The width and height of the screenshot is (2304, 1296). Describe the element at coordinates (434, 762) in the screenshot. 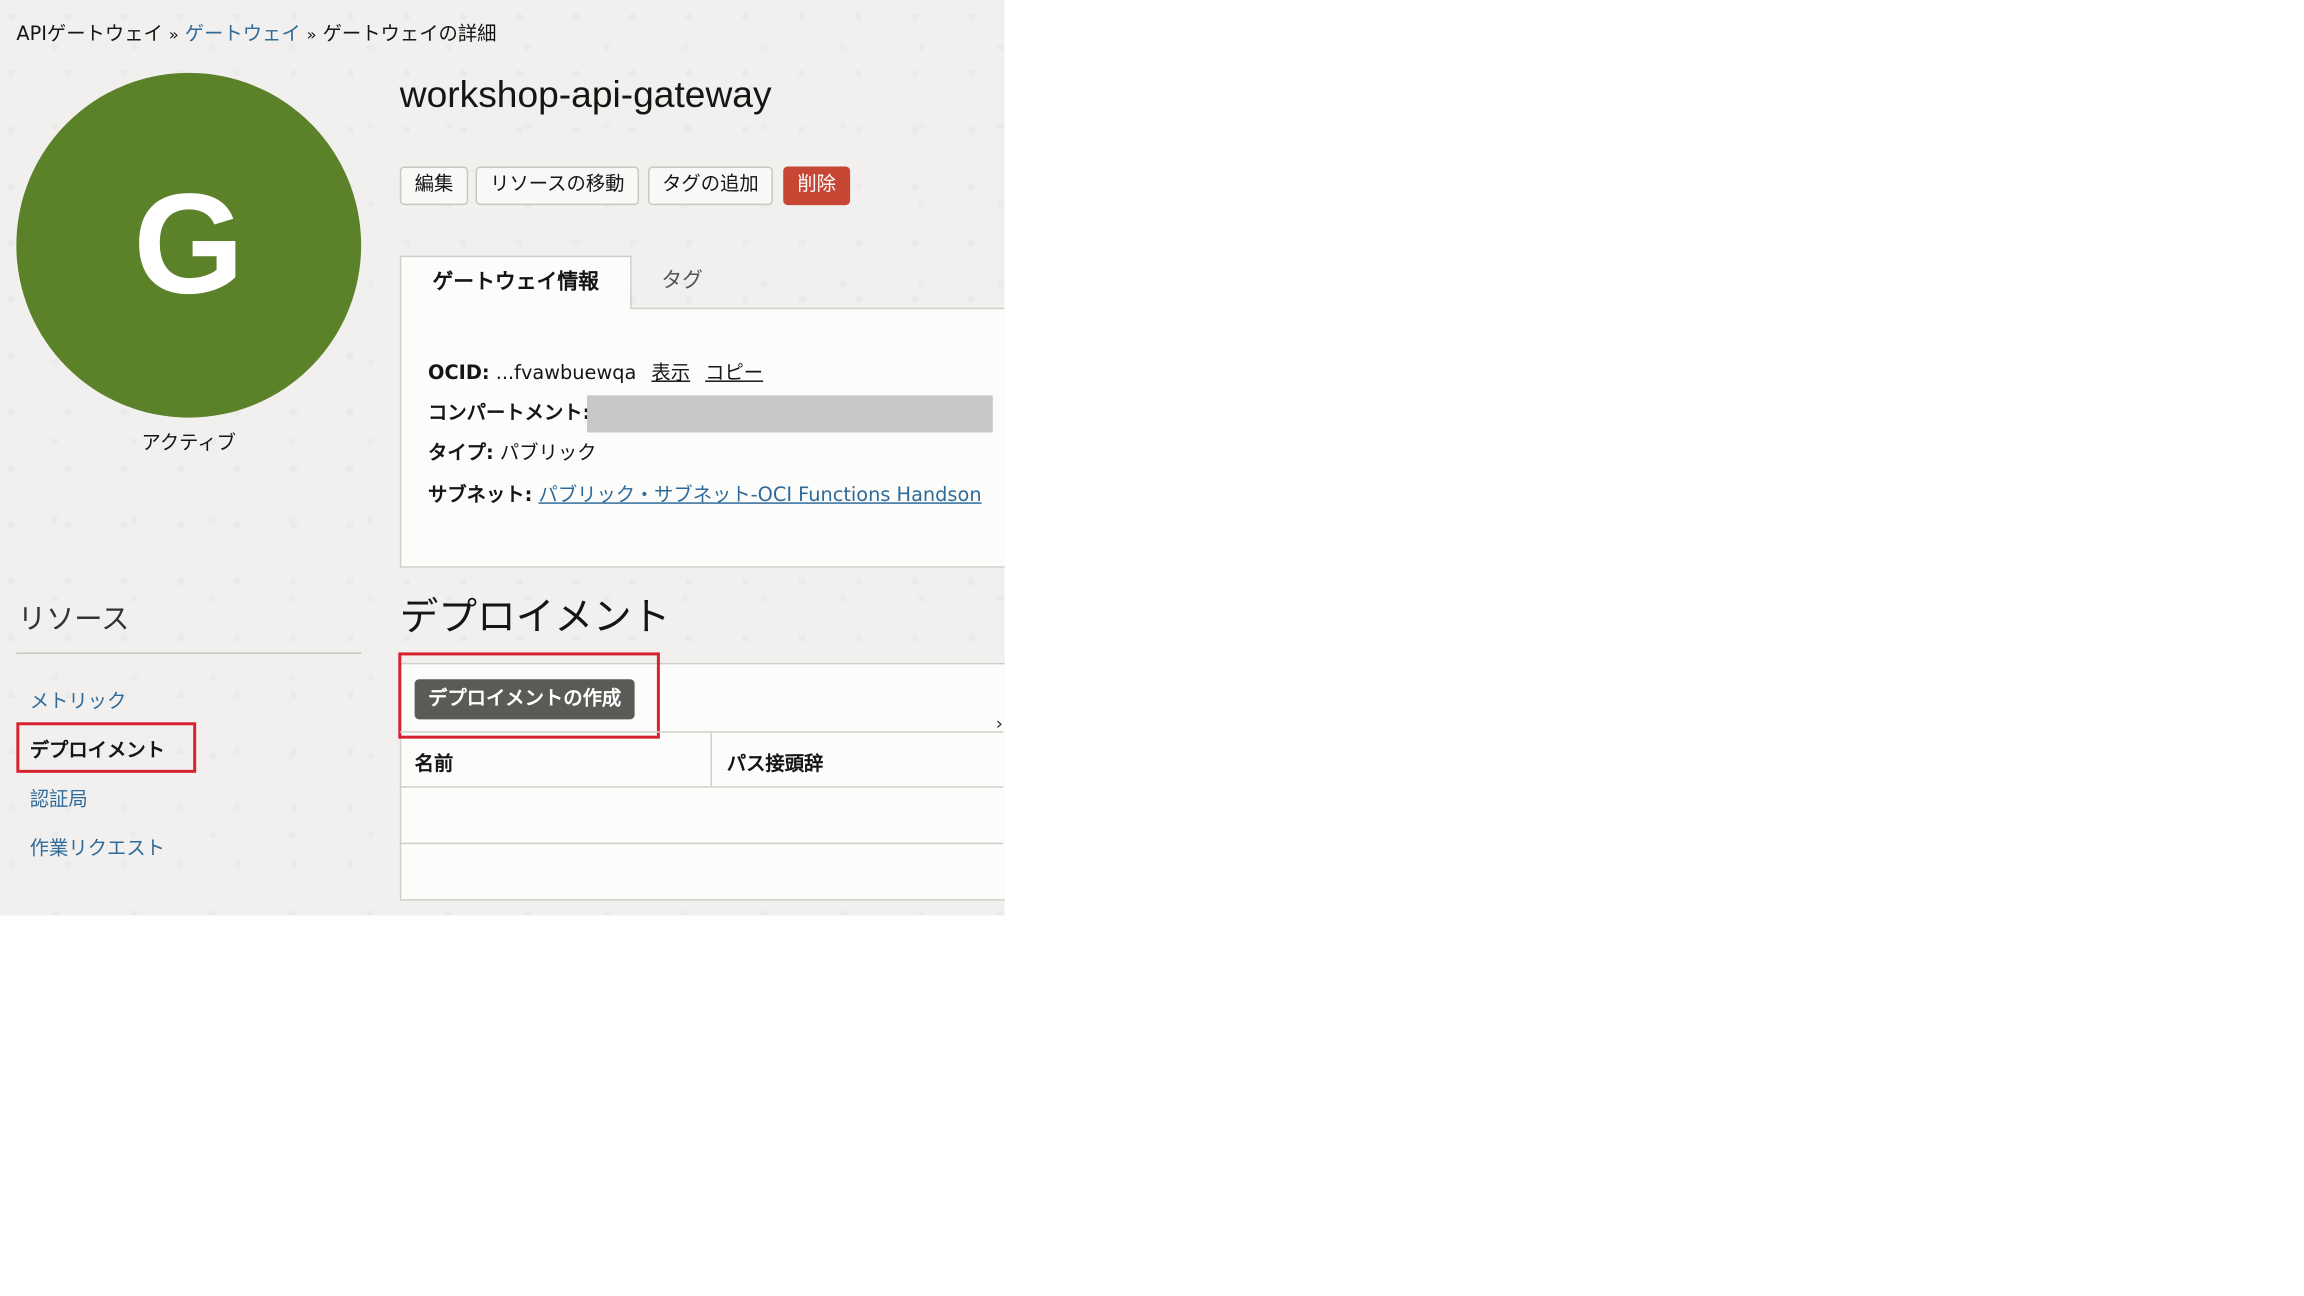

I see `column-header-name: 名前` at that location.